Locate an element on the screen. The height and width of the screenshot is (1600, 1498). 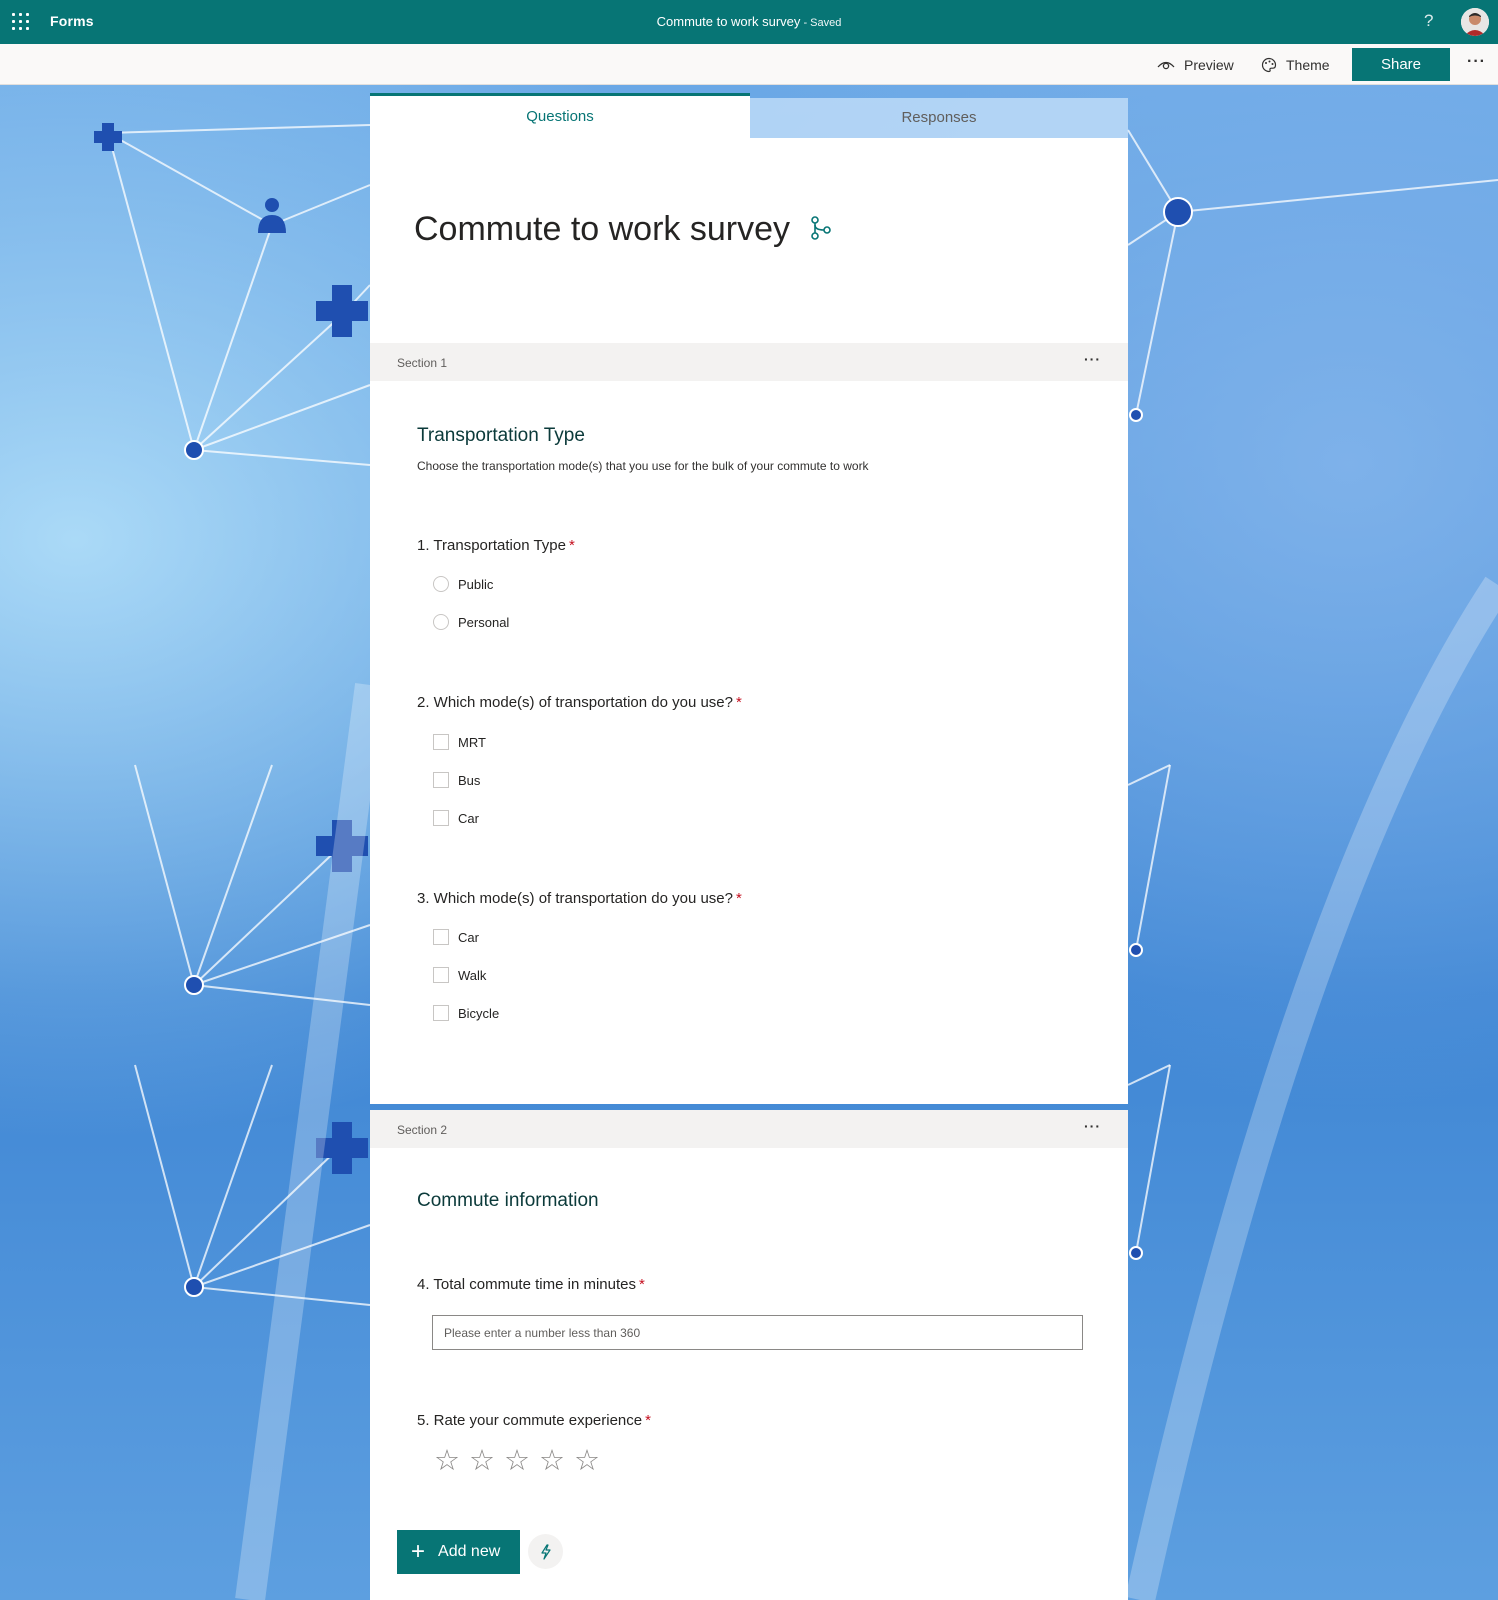
checkbox-option-walk: Walk is located at coordinates (459, 975).